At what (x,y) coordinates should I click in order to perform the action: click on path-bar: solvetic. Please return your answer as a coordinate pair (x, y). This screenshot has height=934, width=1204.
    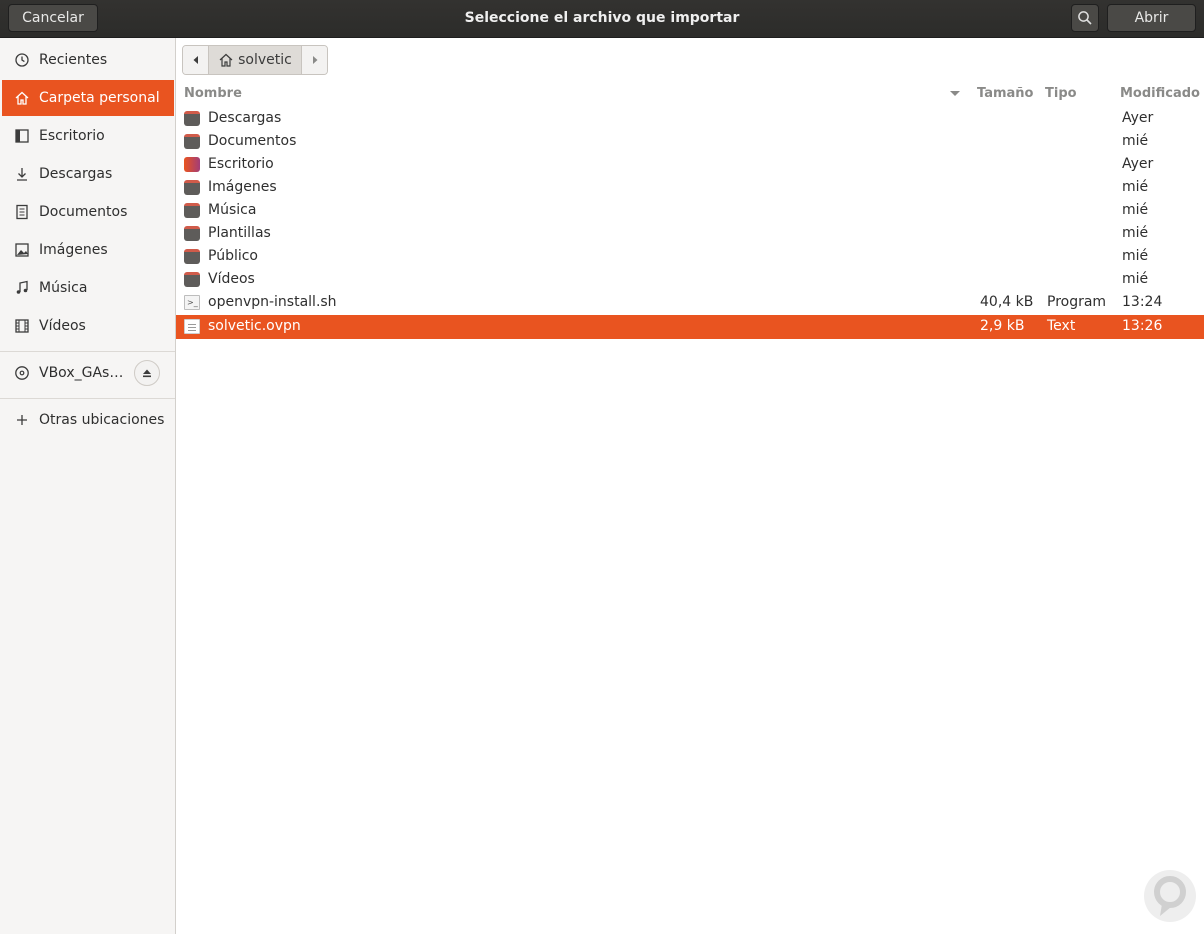
    Looking at the image, I should click on (255, 60).